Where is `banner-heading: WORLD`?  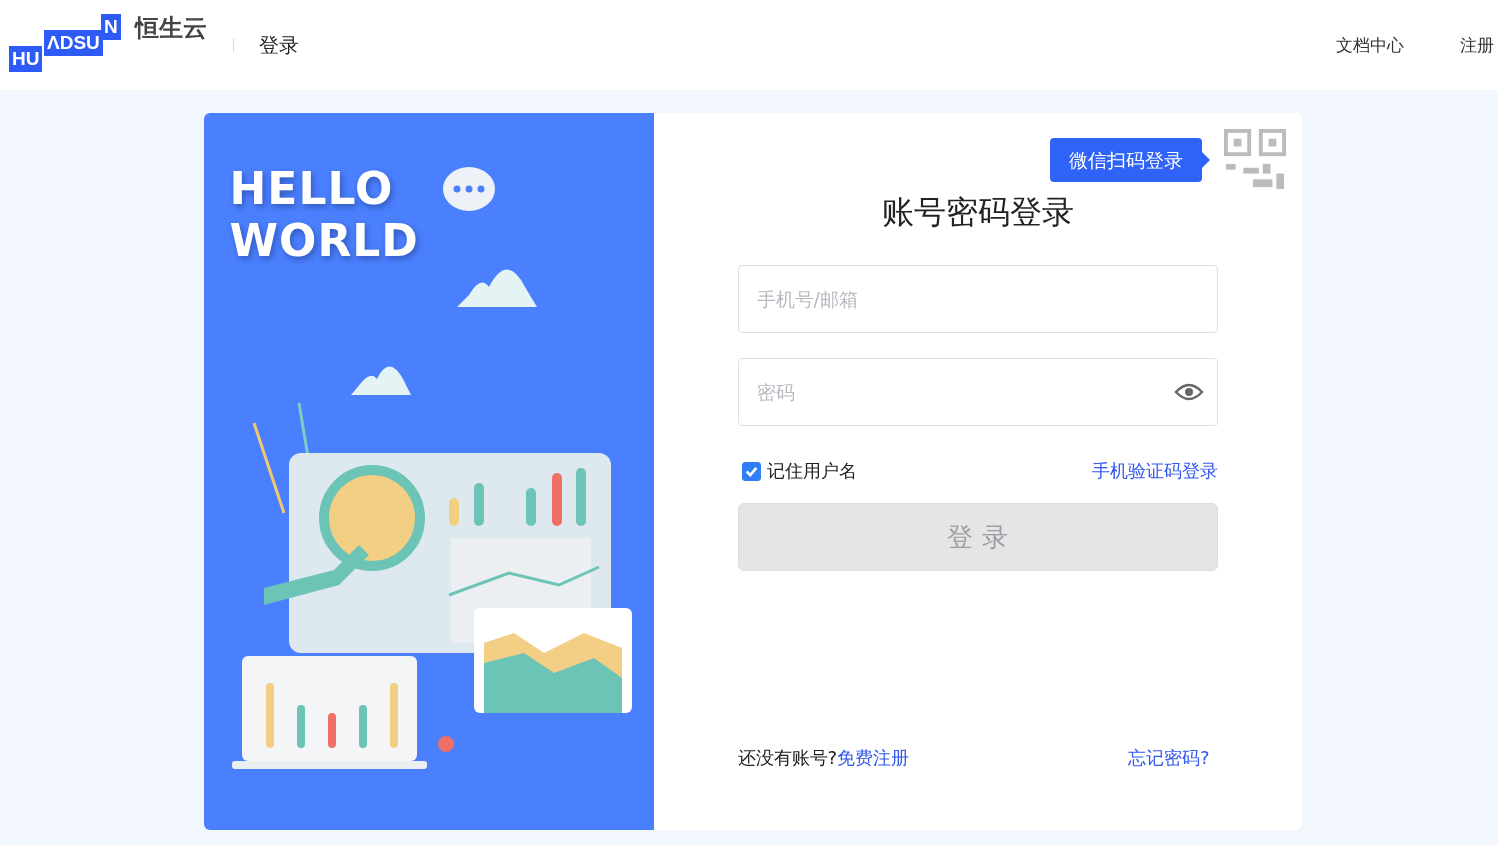 banner-heading: WORLD is located at coordinates (324, 241).